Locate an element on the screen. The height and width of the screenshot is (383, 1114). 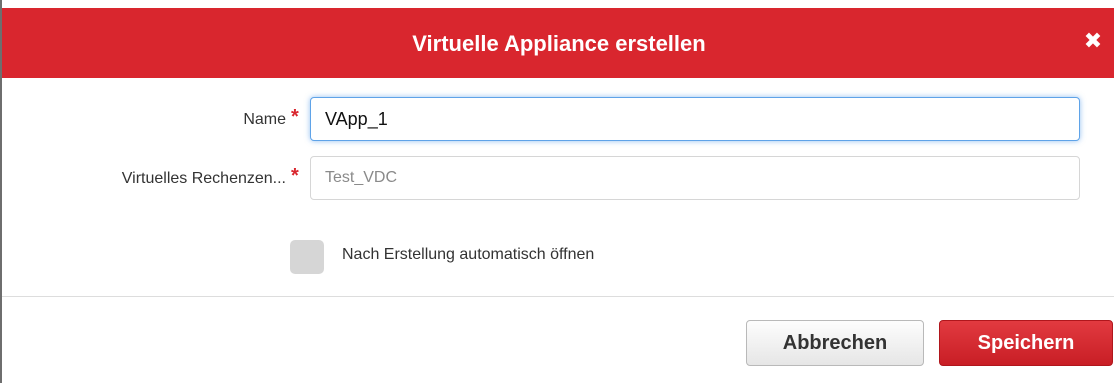
name-label: Name is located at coordinates (264, 119).